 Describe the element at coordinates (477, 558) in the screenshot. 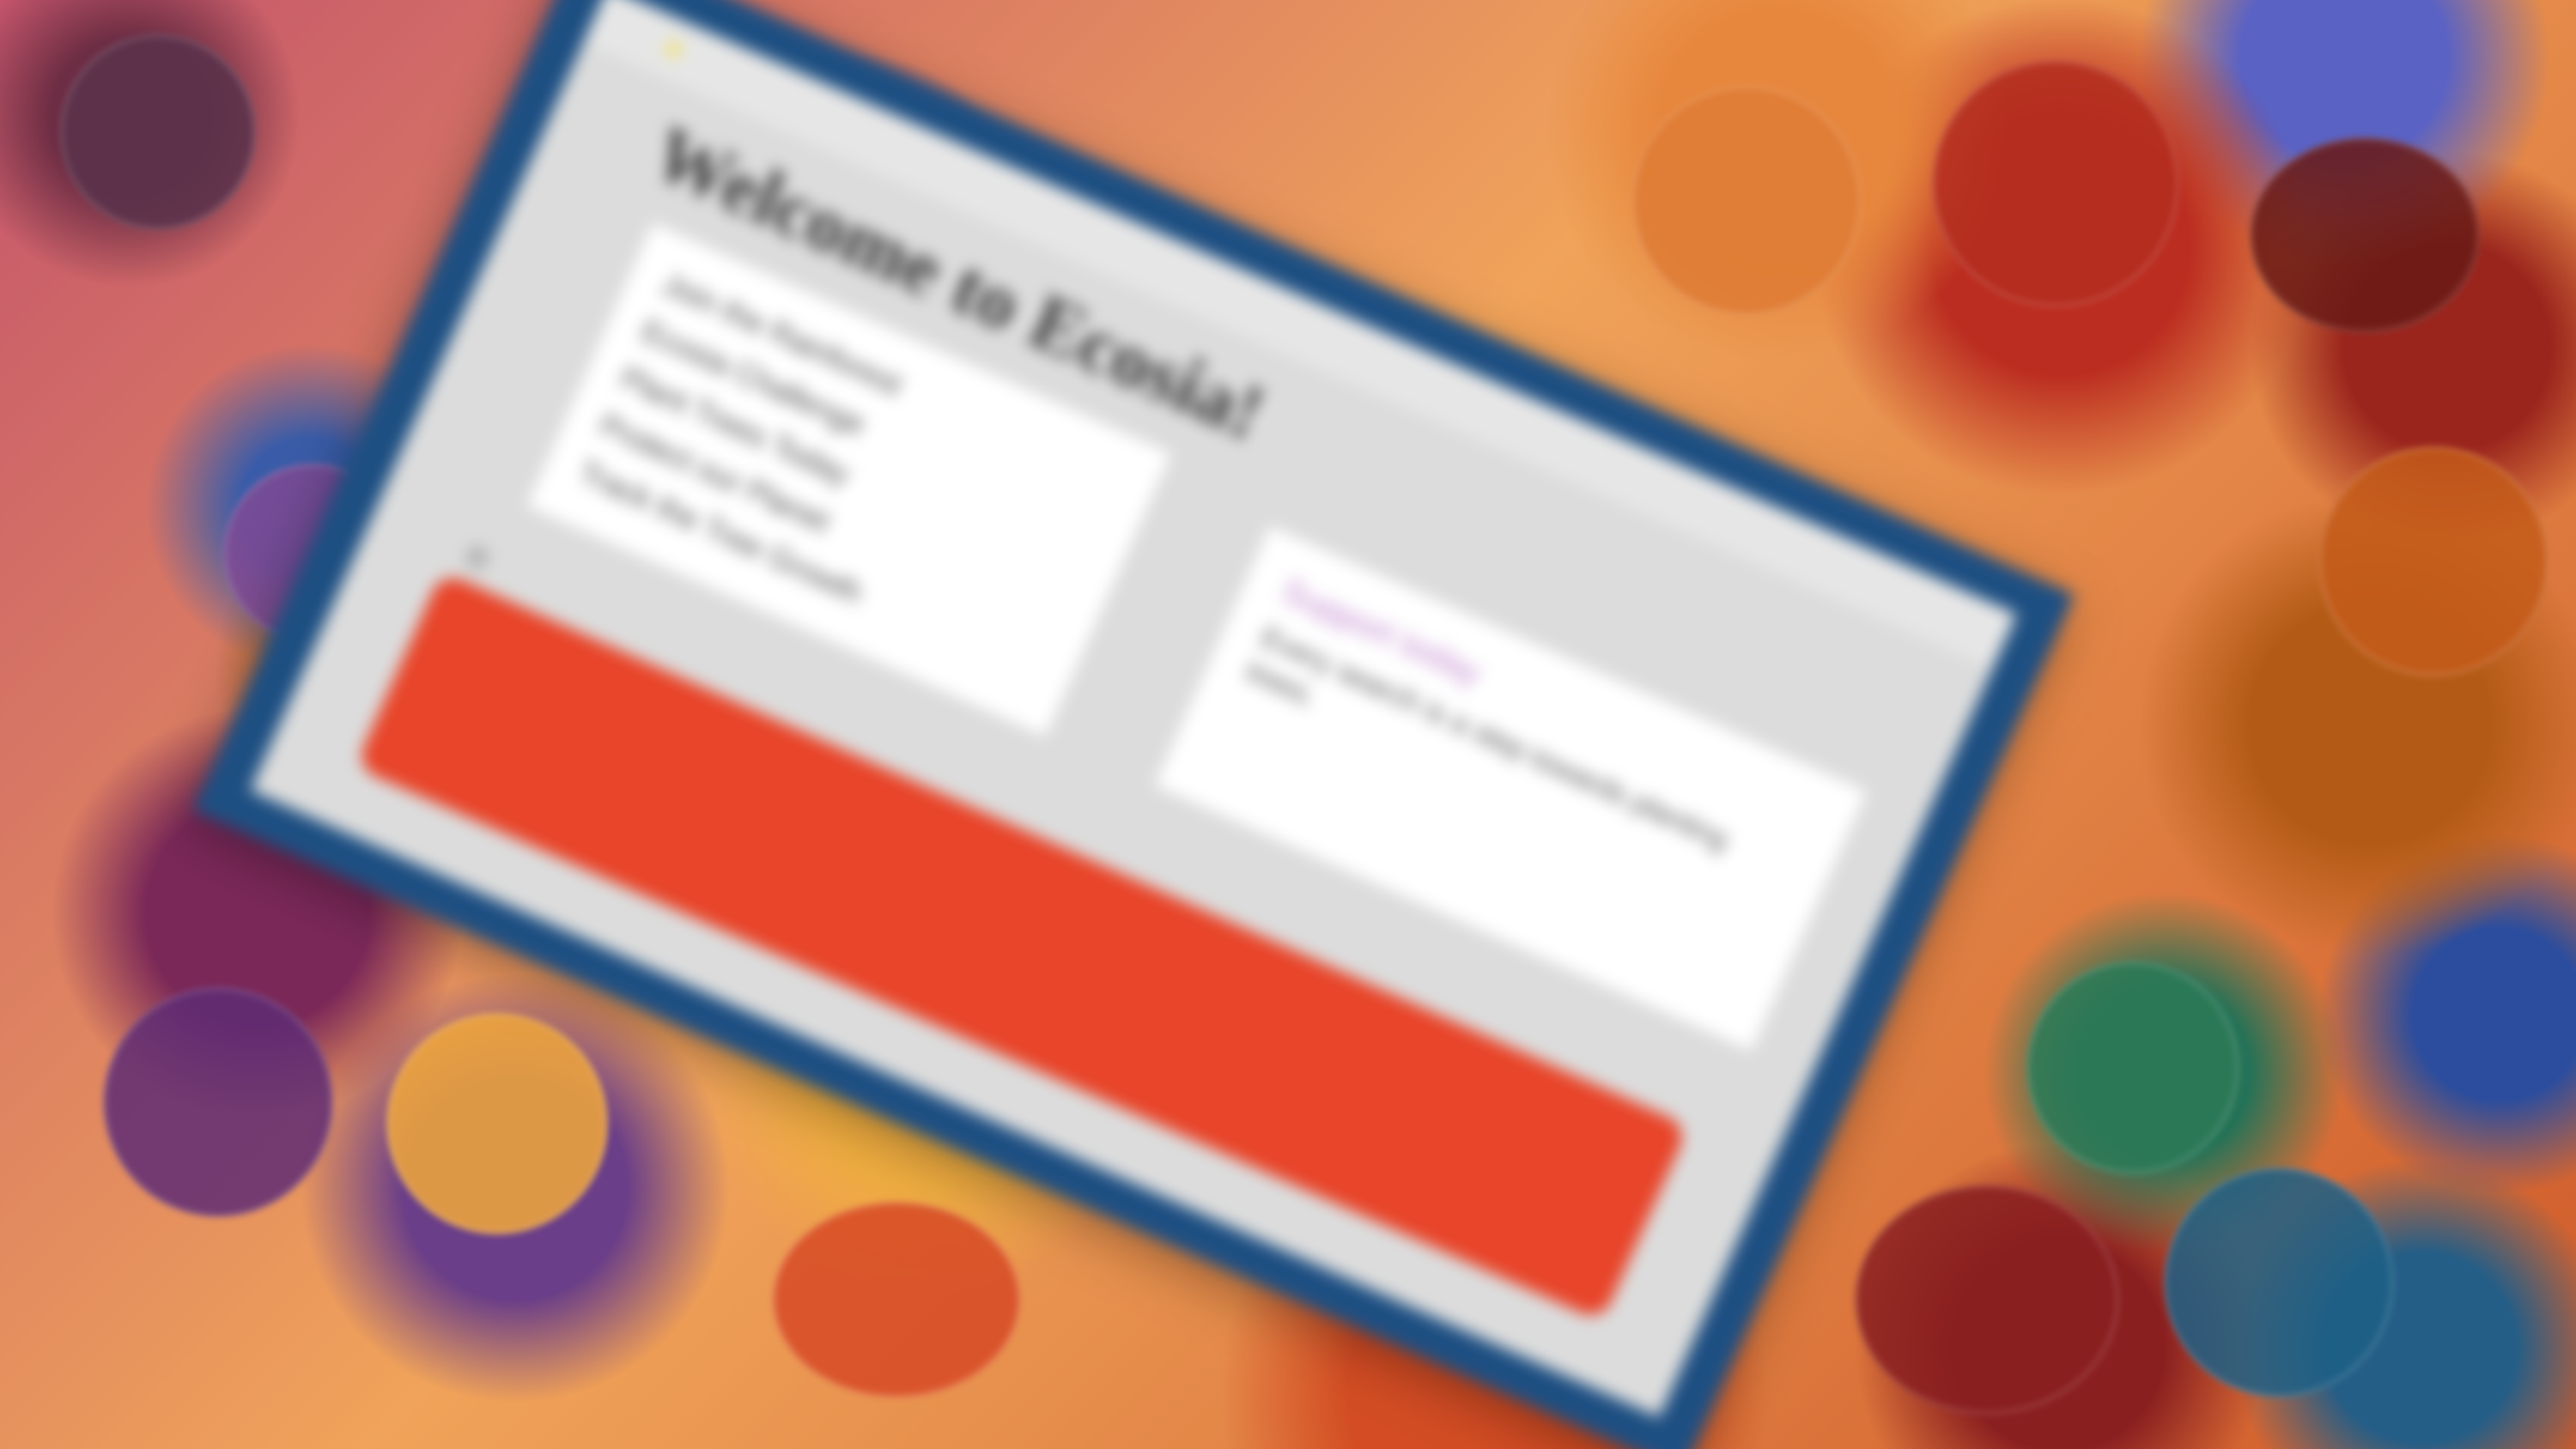

I see `gear-icon: ⚙` at that location.